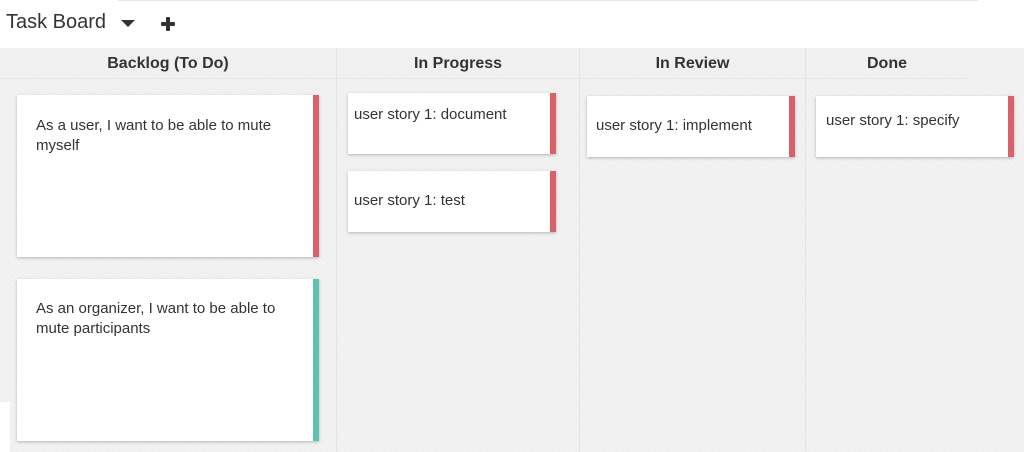  What do you see at coordinates (692, 63) in the screenshot?
I see `column-header-in-review: In Review` at bounding box center [692, 63].